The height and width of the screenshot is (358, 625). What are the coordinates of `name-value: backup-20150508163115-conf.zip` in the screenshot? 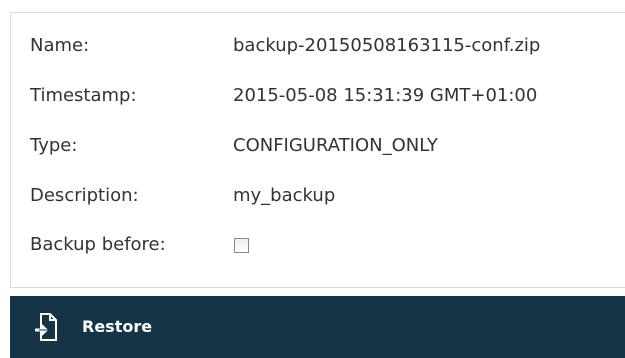 It's located at (387, 45).